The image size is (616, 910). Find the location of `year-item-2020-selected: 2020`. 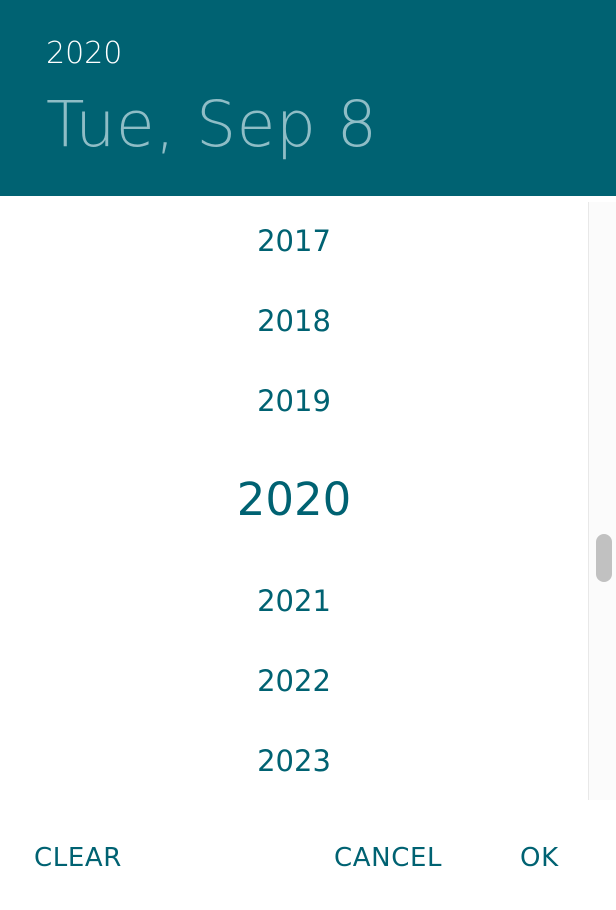

year-item-2020-selected: 2020 is located at coordinates (294, 500).